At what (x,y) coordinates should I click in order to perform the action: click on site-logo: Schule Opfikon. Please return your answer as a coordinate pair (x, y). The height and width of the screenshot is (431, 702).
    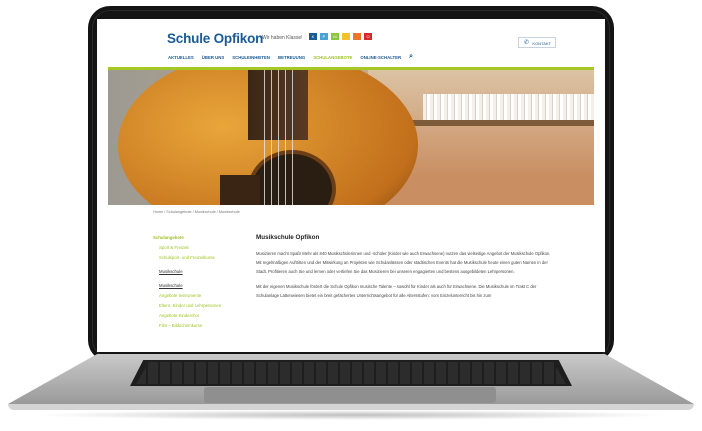
    Looking at the image, I should click on (215, 38).